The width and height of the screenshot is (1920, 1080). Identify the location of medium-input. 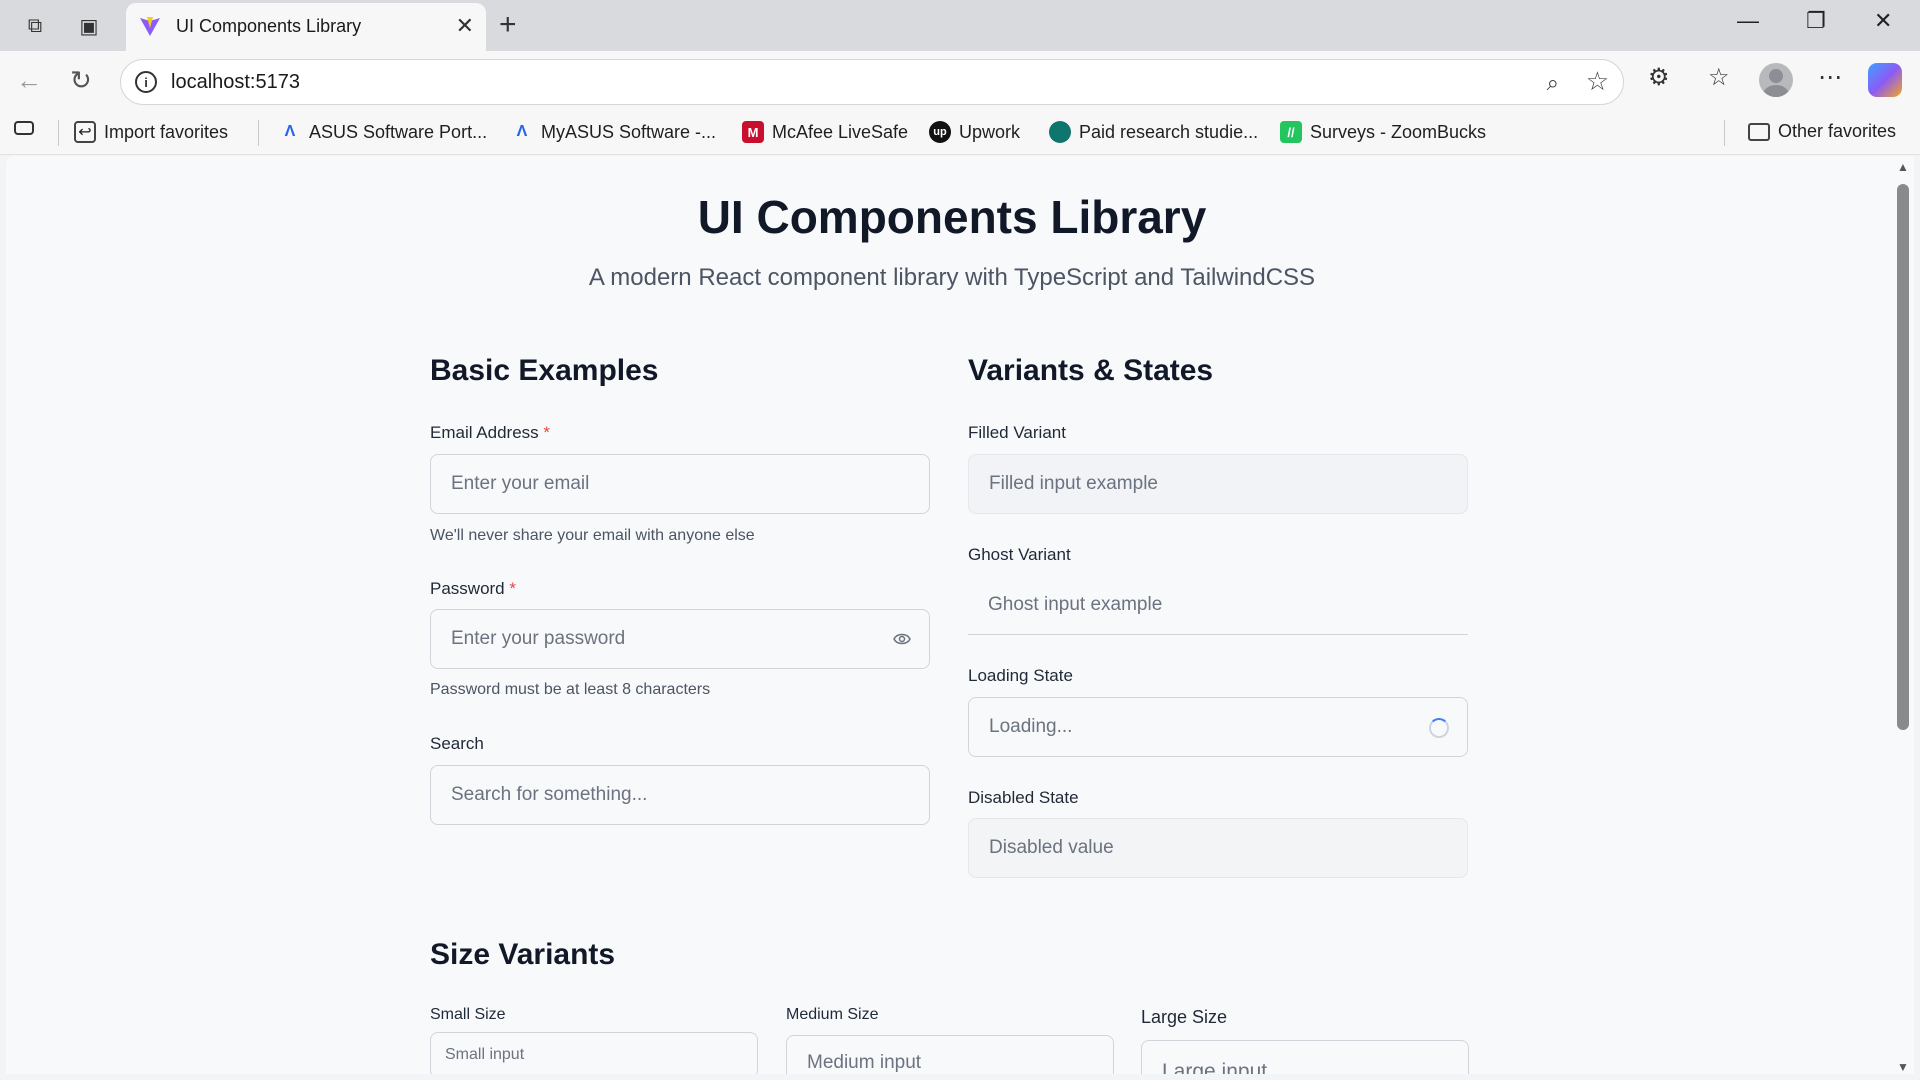
(950, 1055).